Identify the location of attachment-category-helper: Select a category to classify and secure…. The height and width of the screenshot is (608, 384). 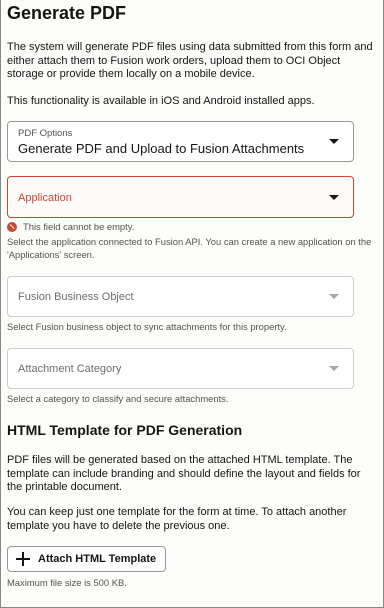
(118, 398).